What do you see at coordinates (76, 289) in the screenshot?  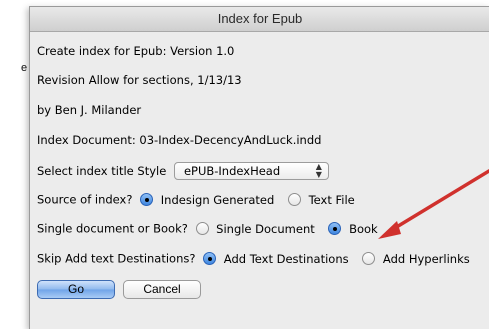 I see `go-button: Go` at bounding box center [76, 289].